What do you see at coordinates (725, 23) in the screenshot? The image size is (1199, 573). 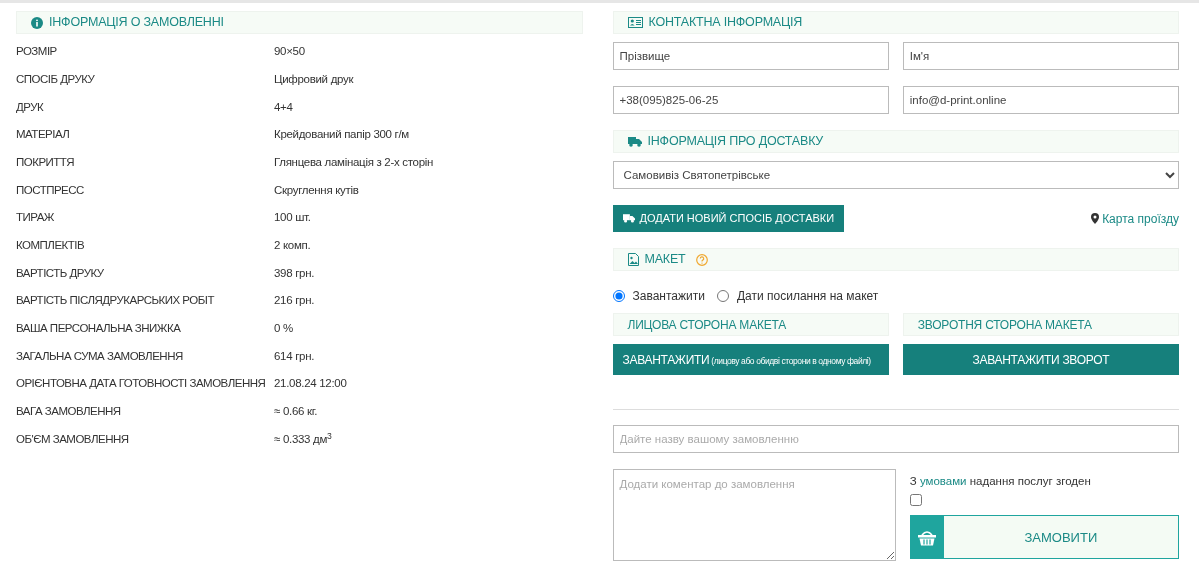 I see `section-title: КОНТАКТНА ІНФОРМАЦІЯ` at bounding box center [725, 23].